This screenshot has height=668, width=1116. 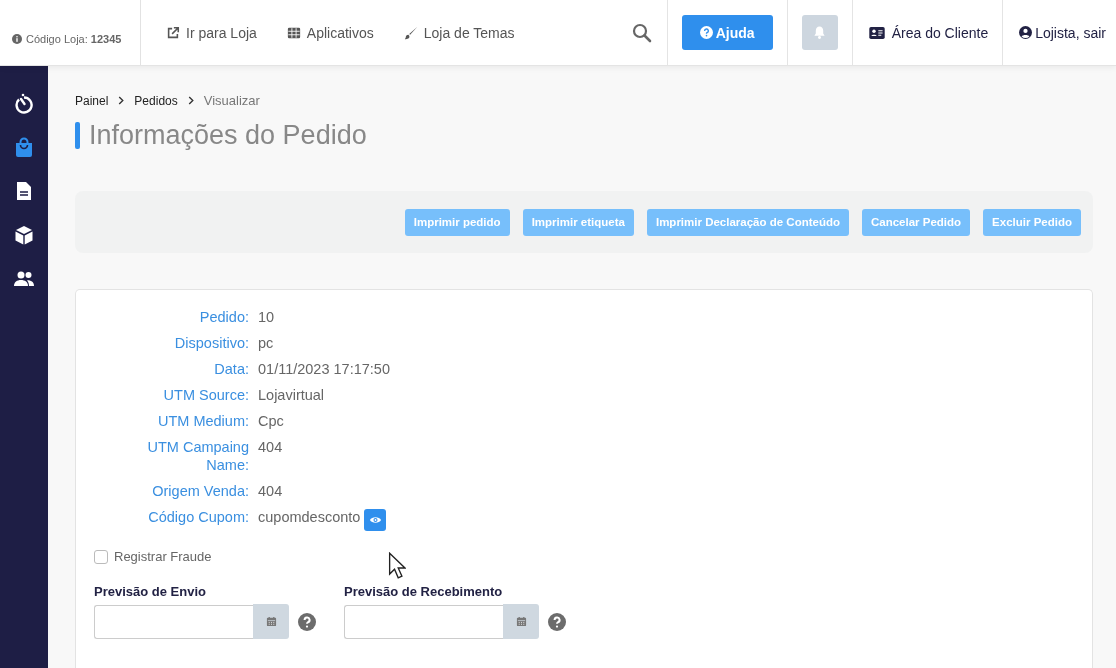 I want to click on client-area-link: Área do Cliente, so click(x=928, y=32).